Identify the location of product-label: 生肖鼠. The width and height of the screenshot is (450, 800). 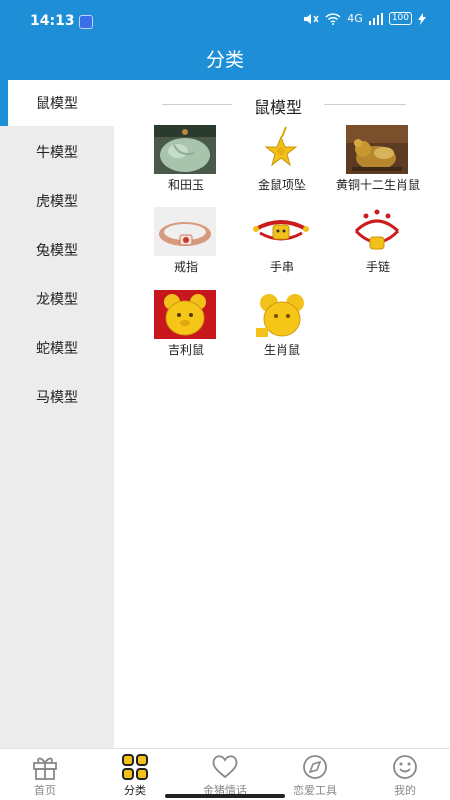
(281, 350).